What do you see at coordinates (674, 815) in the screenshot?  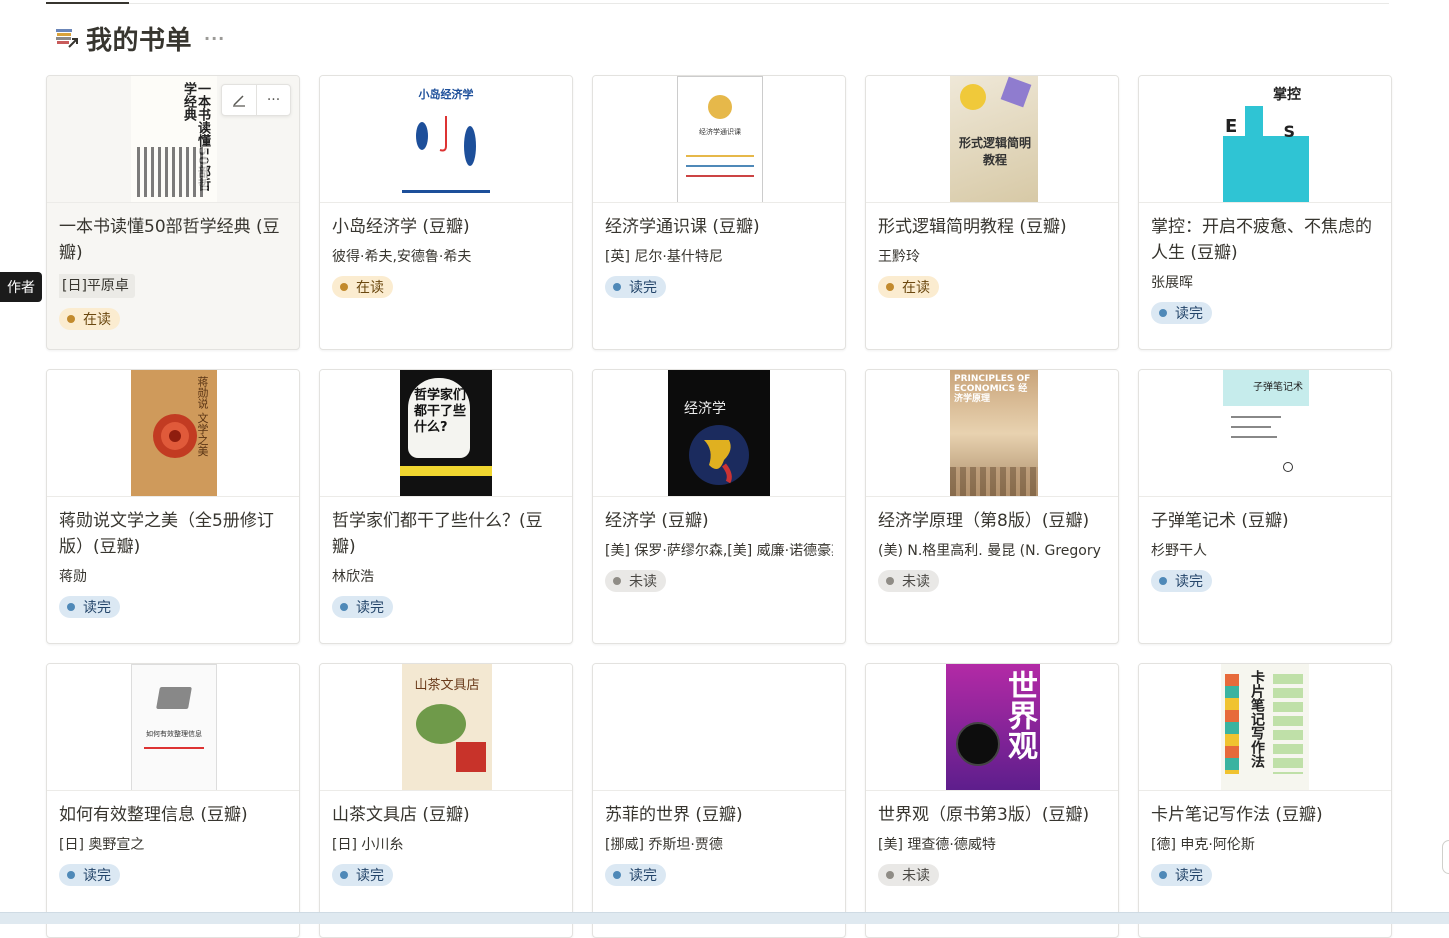 I see `book-title: 苏菲的世界 (豆瓣)` at bounding box center [674, 815].